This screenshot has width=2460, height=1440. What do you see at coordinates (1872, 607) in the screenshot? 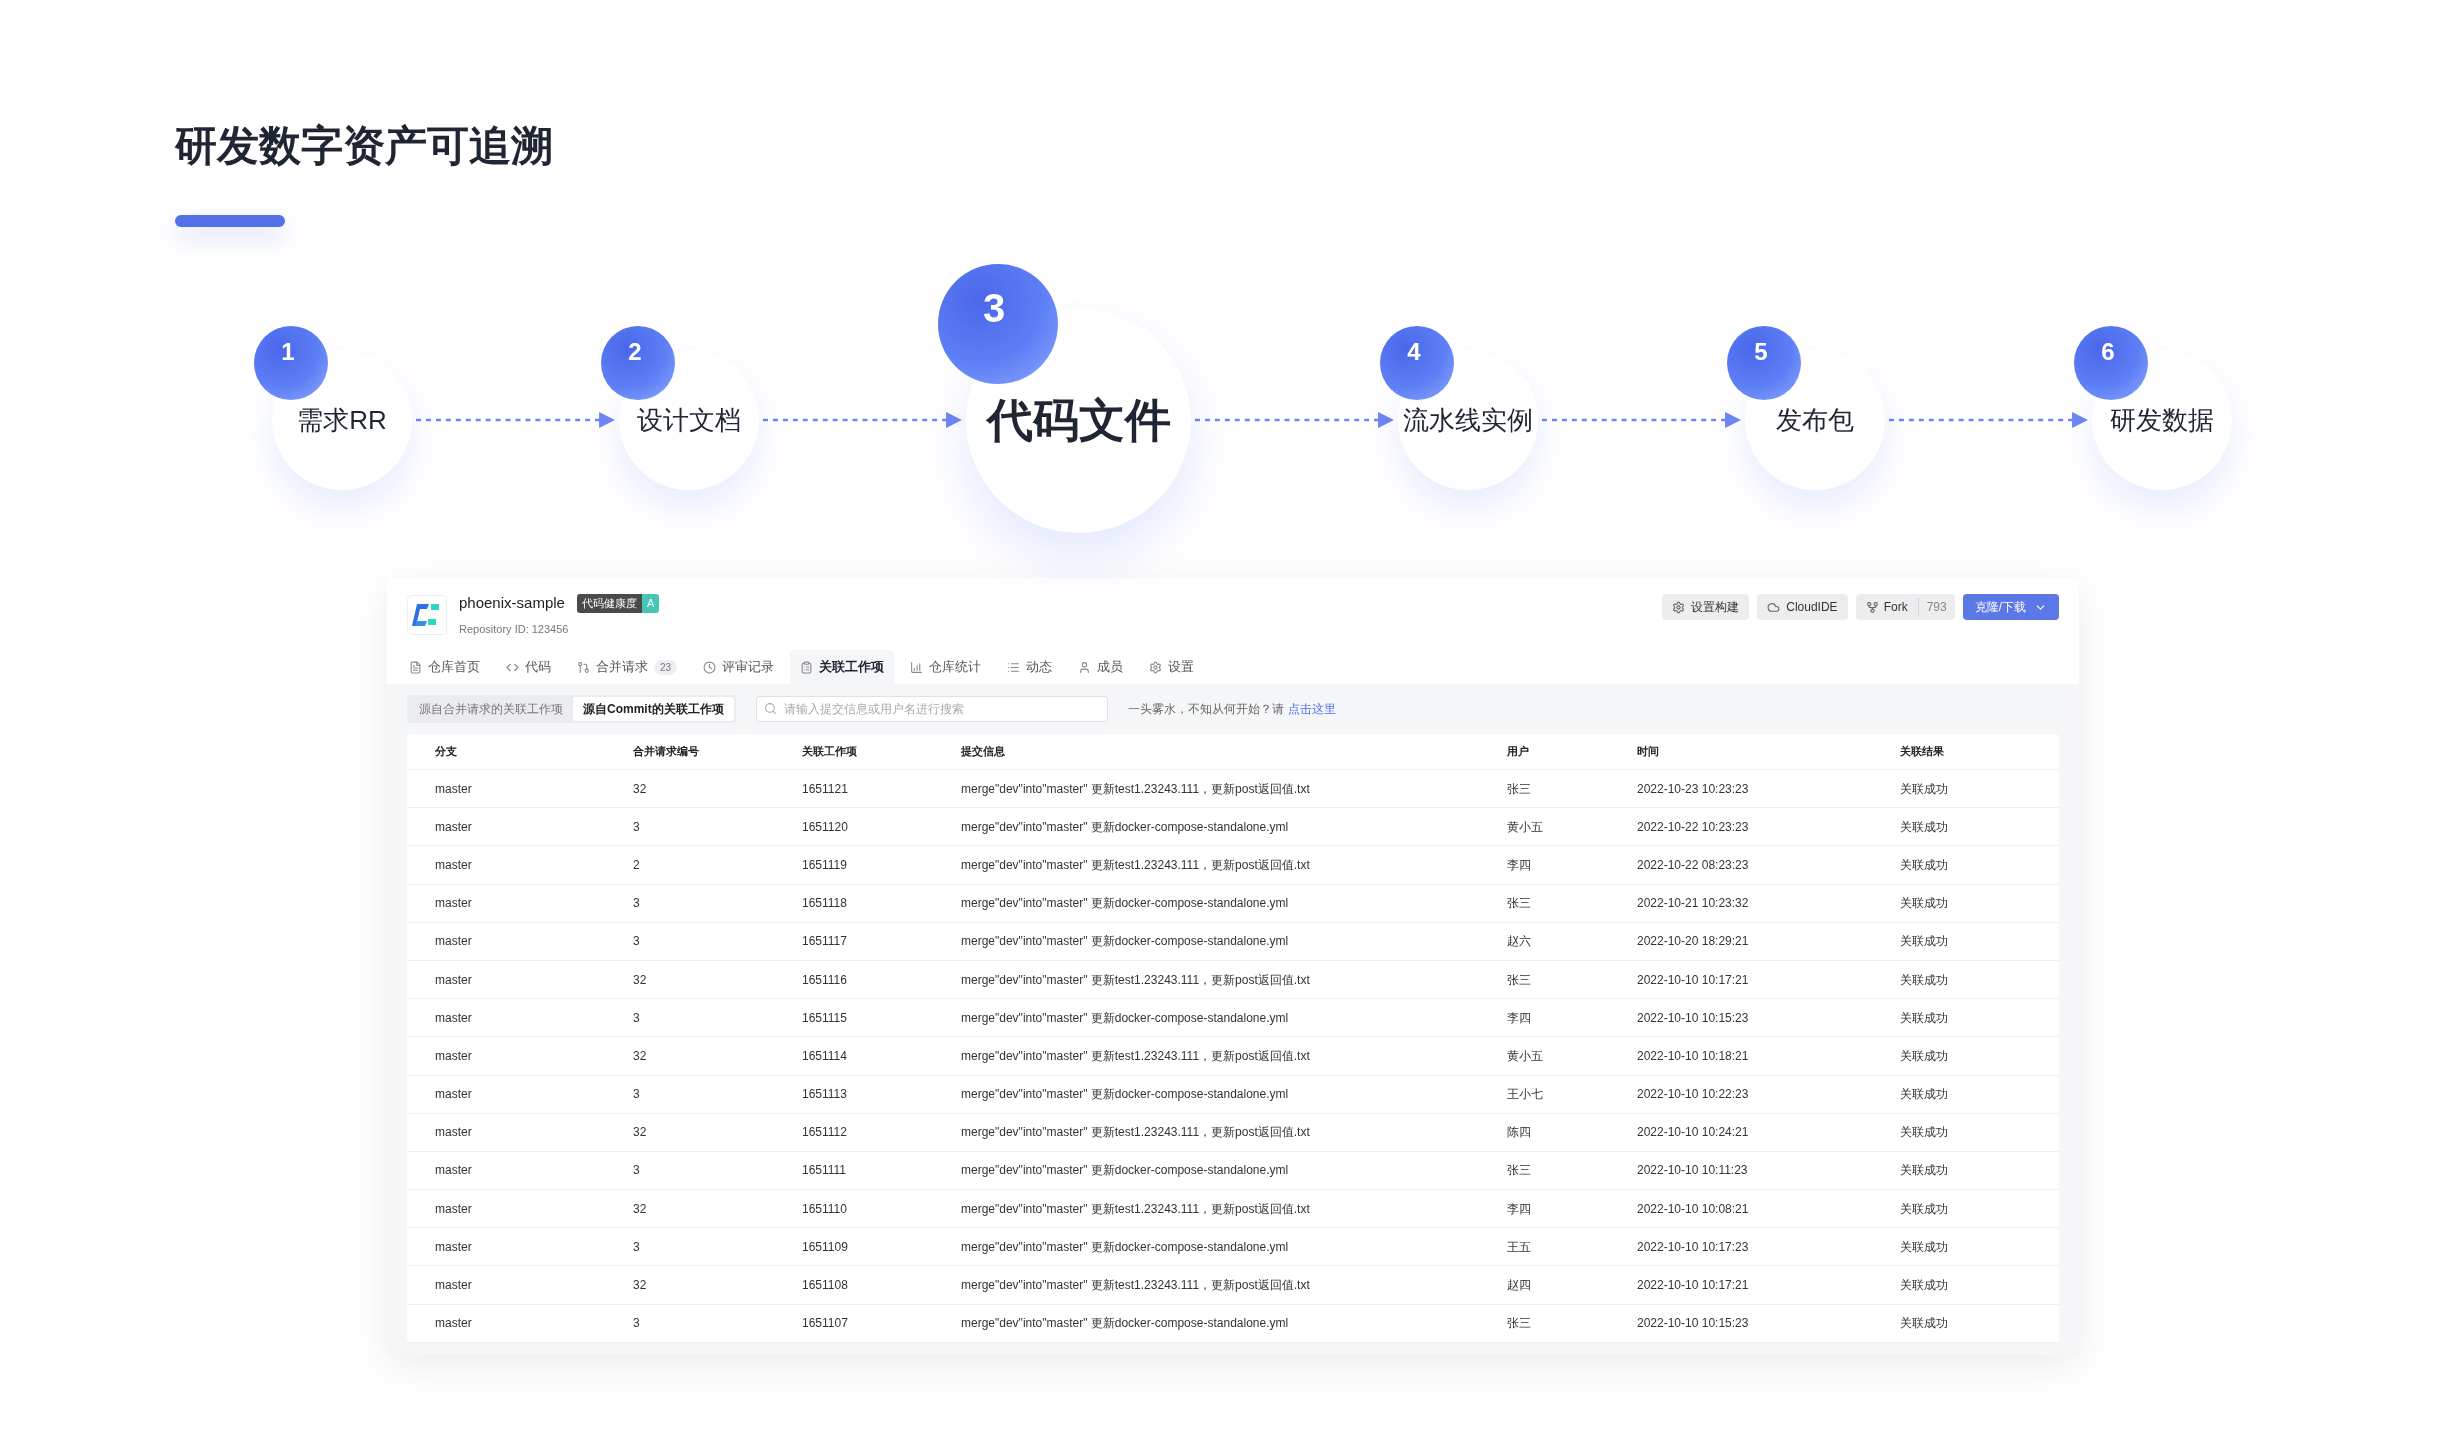
I see `fork-icon` at bounding box center [1872, 607].